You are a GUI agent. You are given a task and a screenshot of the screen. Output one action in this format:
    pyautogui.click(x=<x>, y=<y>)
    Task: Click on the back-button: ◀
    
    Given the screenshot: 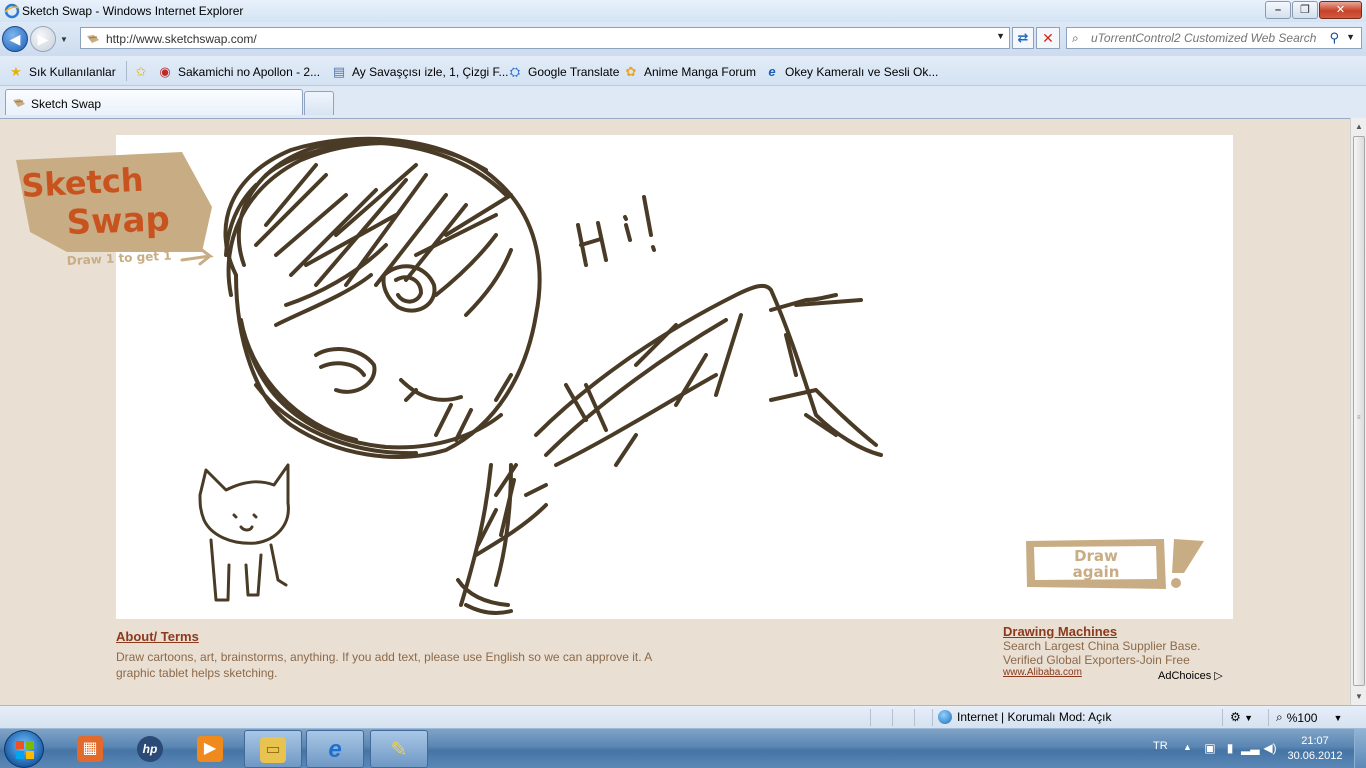 What is the action you would take?
    pyautogui.click(x=15, y=39)
    